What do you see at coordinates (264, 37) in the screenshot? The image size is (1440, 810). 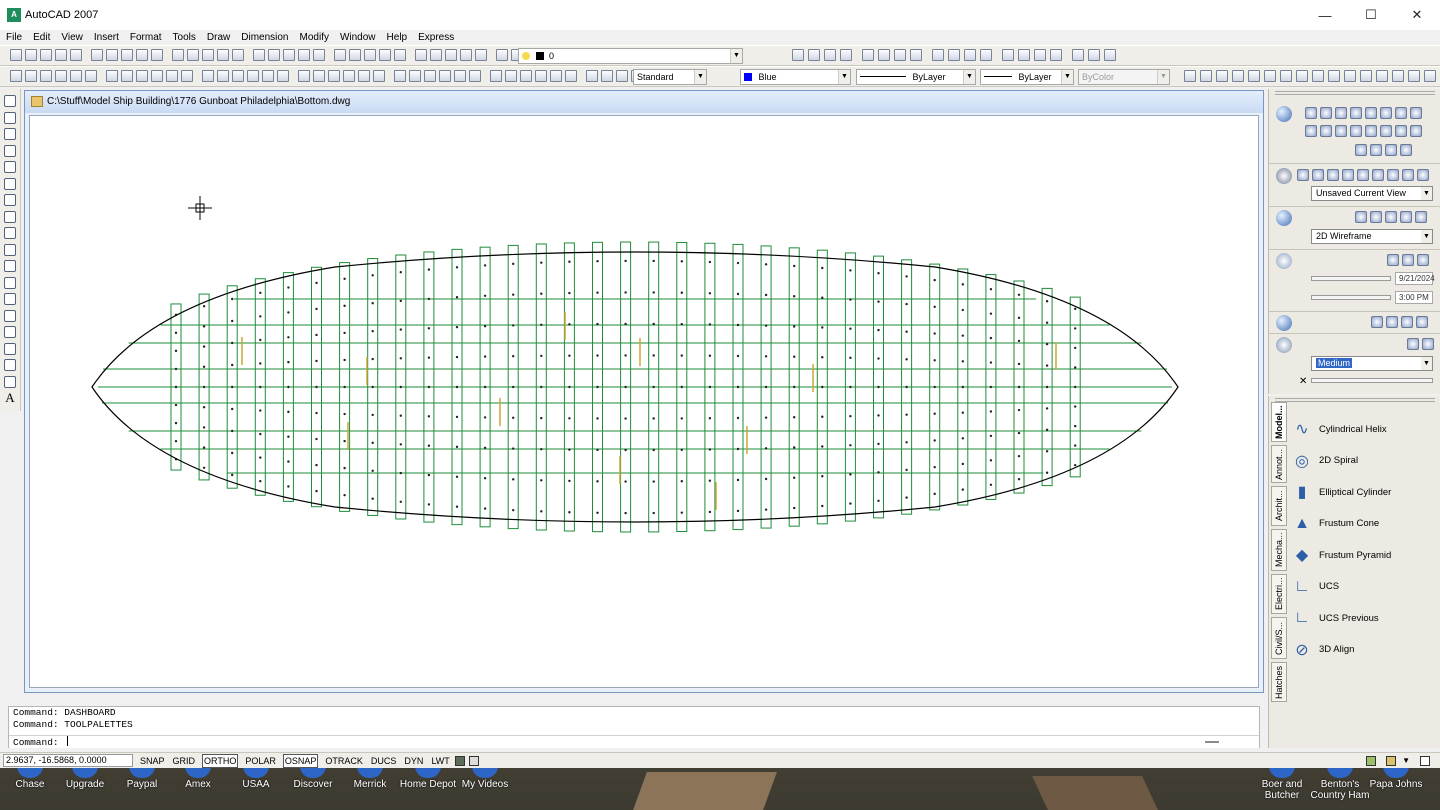 I see `menu-dimension: Dimension` at bounding box center [264, 37].